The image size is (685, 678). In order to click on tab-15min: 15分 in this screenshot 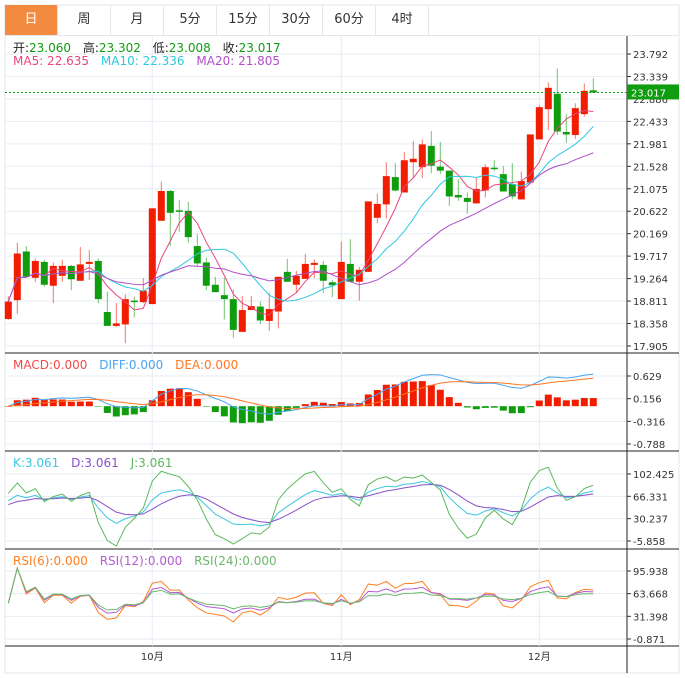, I will do `click(243, 20)`.